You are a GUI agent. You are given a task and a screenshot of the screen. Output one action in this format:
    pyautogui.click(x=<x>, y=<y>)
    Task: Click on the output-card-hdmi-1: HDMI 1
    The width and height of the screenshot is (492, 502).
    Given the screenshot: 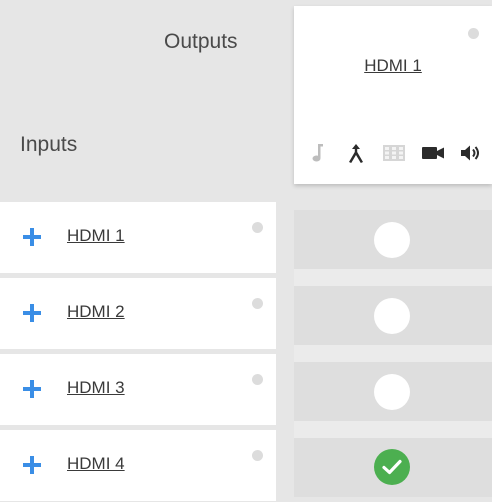 What is the action you would take?
    pyautogui.click(x=393, y=95)
    